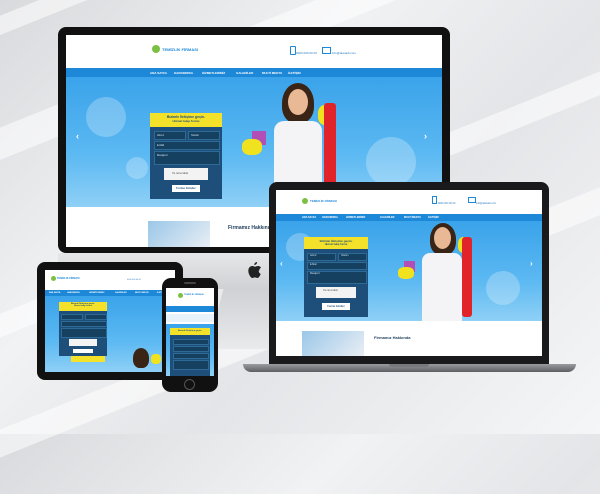 Image resolution: width=600 pixels, height=494 pixels. I want to click on model-face, so click(442, 238).